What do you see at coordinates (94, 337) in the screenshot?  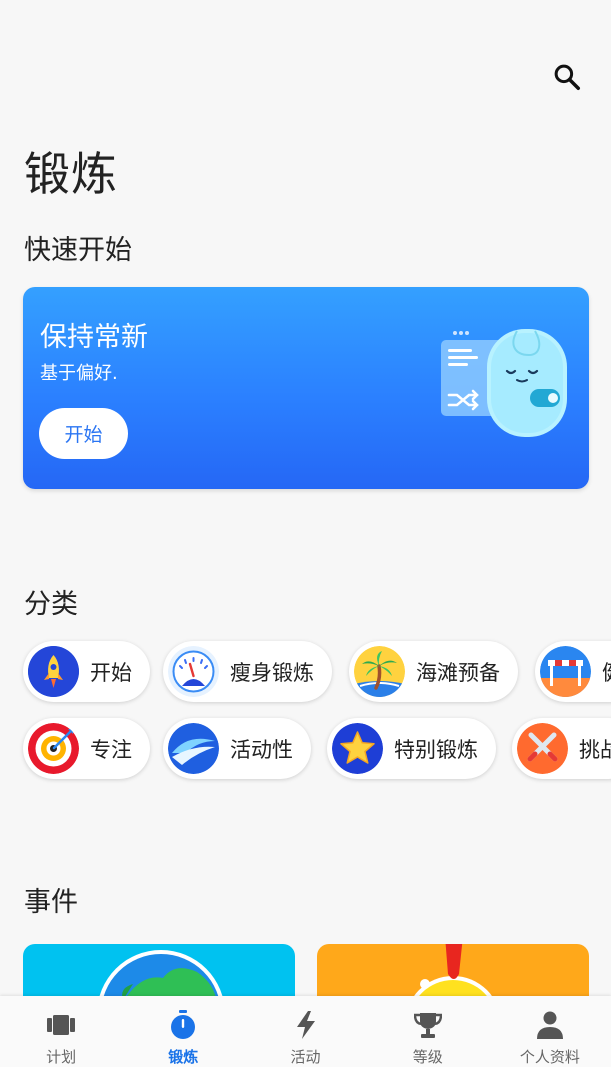 I see `quick-start-card-title: 保持常新` at bounding box center [94, 337].